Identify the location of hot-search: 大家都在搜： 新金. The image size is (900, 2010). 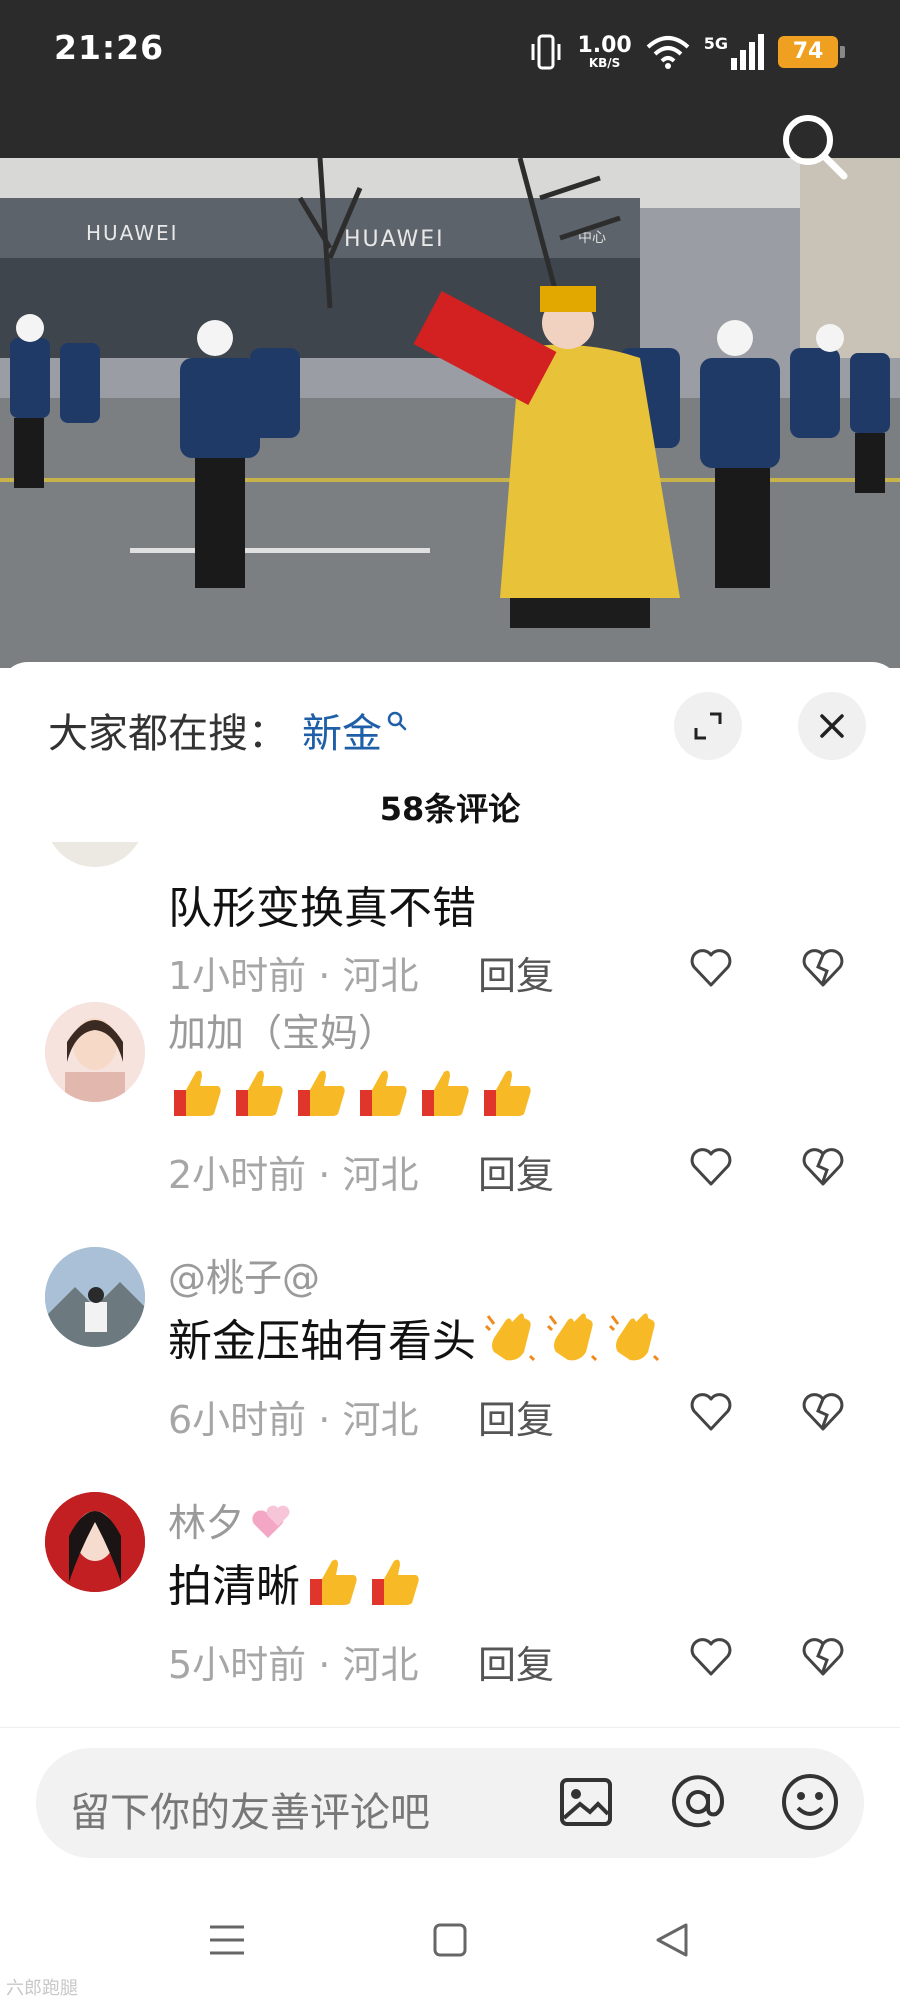
(228, 730).